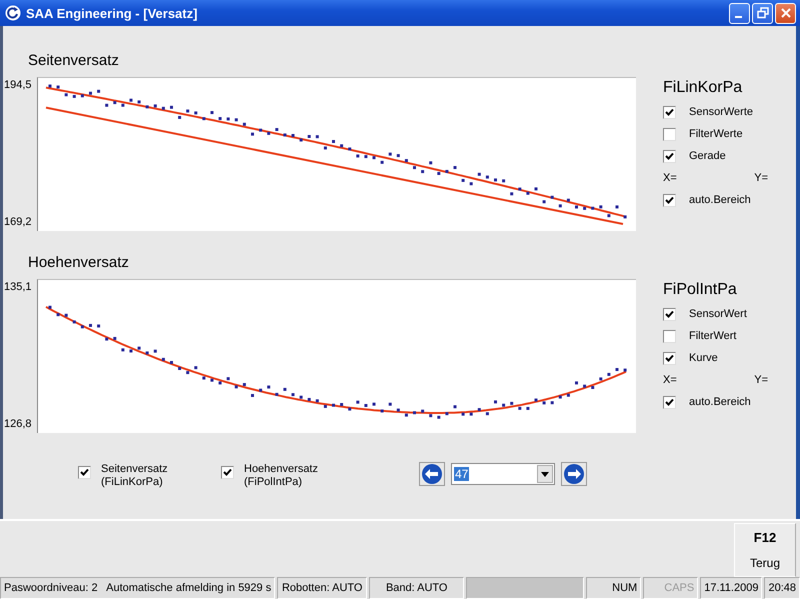 Image resolution: width=800 pixels, height=599 pixels. I want to click on checkbox-label: FilterWerte, so click(716, 134).